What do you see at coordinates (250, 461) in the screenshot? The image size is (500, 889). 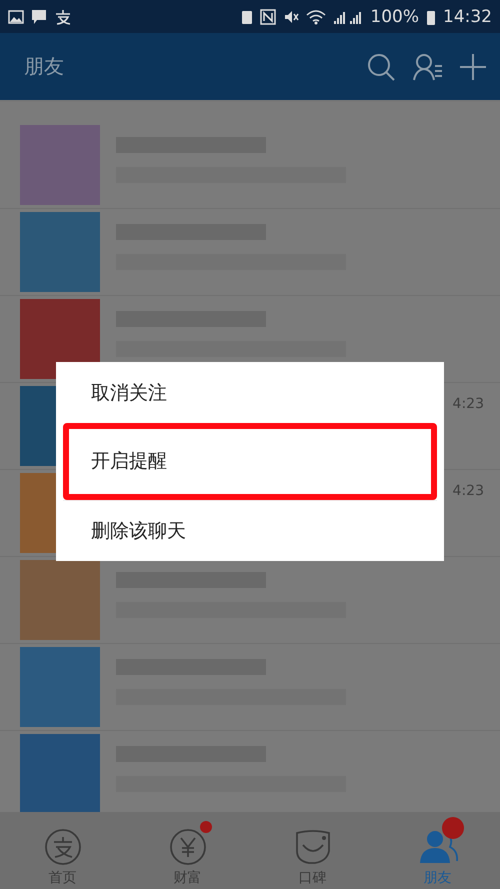 I see `menu-item: 开启提醒` at bounding box center [250, 461].